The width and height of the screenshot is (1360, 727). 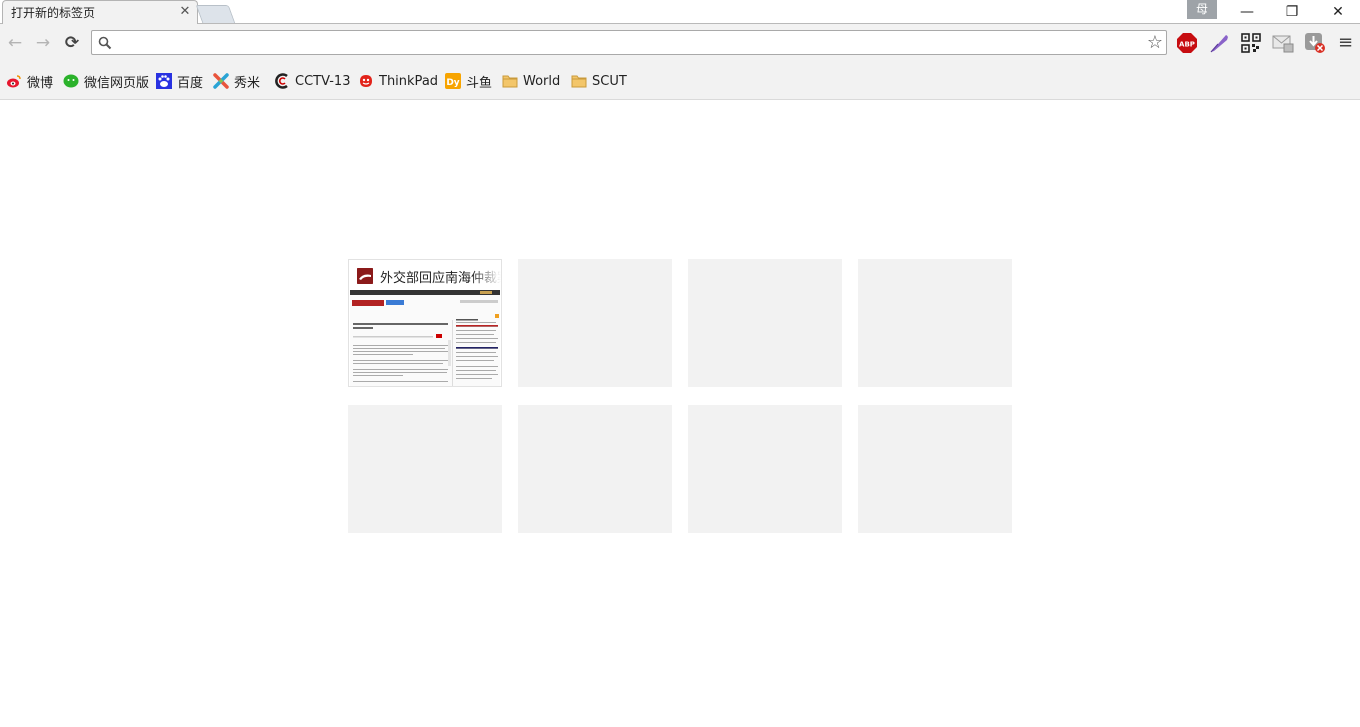 I want to click on new-tab-button, so click(x=215, y=14).